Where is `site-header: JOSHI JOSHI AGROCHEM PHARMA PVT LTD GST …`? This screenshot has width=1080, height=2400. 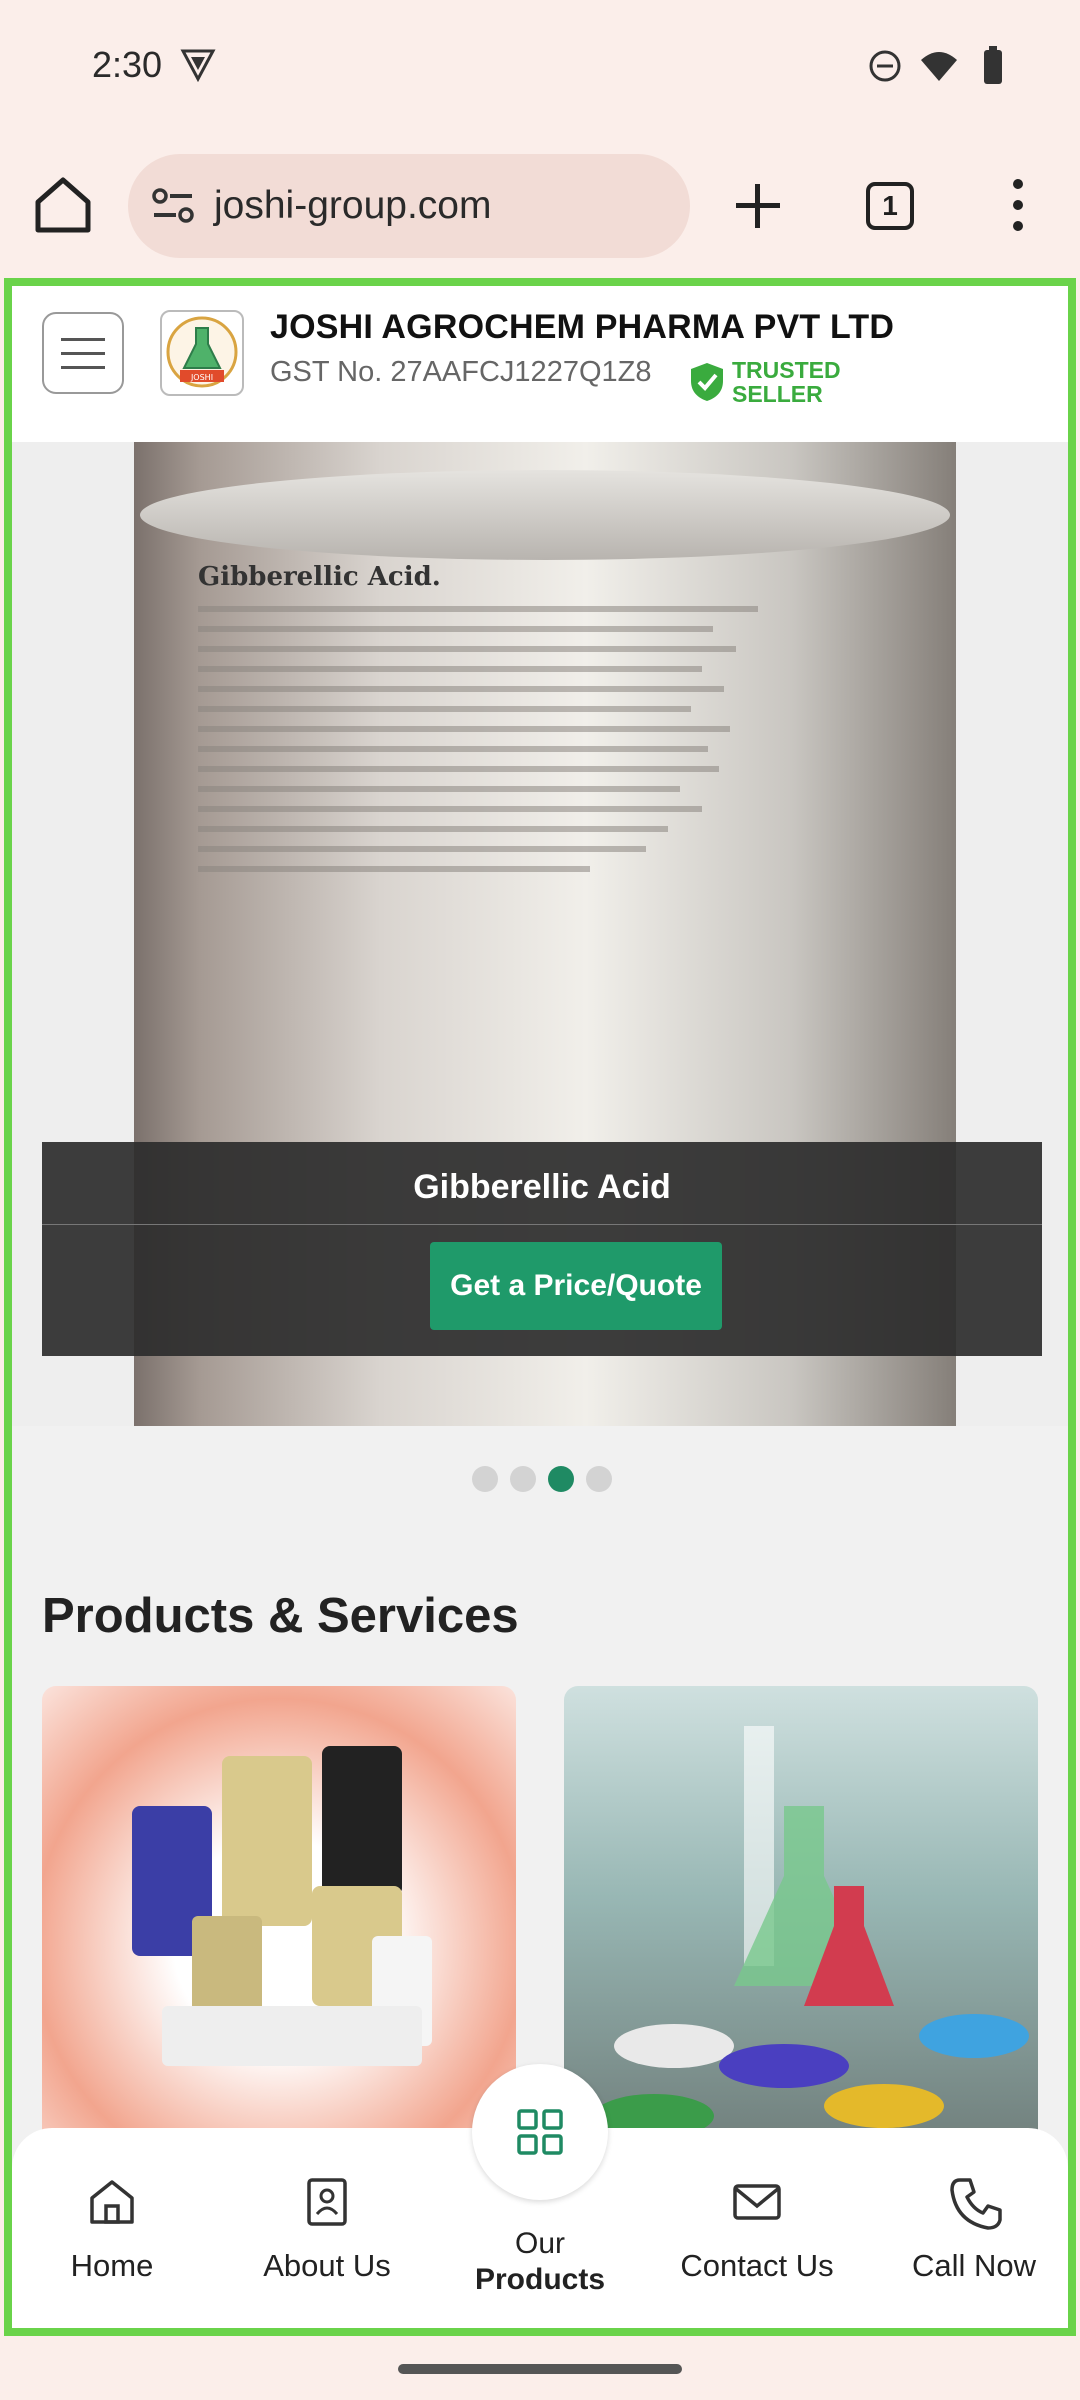 site-header: JOSHI JOSHI AGROCHEM PHARMA PVT LTD GST … is located at coordinates (540, 364).